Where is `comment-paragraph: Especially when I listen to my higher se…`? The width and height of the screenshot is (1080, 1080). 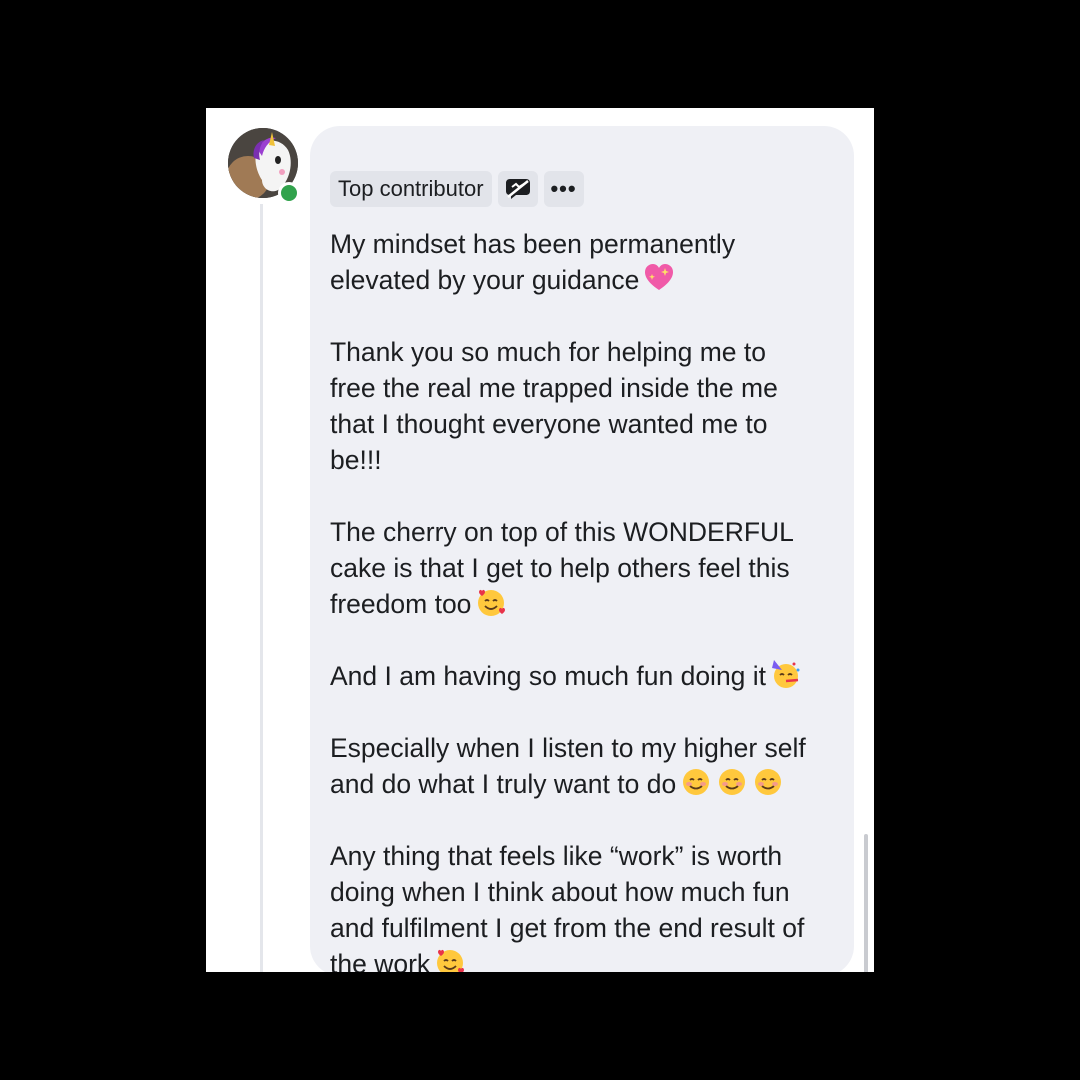
comment-paragraph: Especially when I listen to my higher se… is located at coordinates (585, 766).